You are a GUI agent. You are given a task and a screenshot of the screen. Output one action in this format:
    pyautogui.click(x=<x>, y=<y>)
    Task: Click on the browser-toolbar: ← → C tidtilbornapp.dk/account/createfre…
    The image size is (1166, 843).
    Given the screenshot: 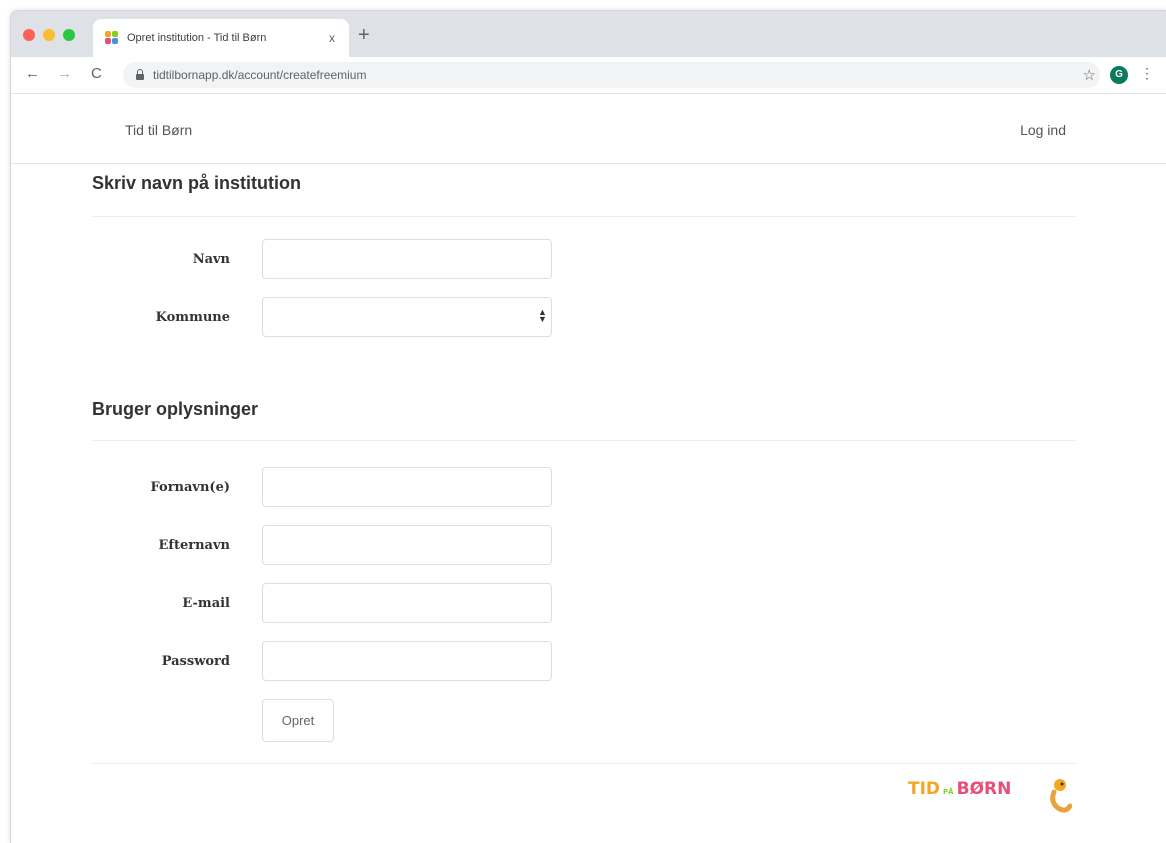 What is the action you would take?
    pyautogui.click(x=588, y=75)
    